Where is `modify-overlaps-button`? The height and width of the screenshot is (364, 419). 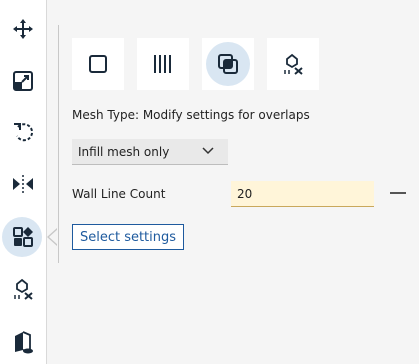 modify-overlaps-button is located at coordinates (228, 64).